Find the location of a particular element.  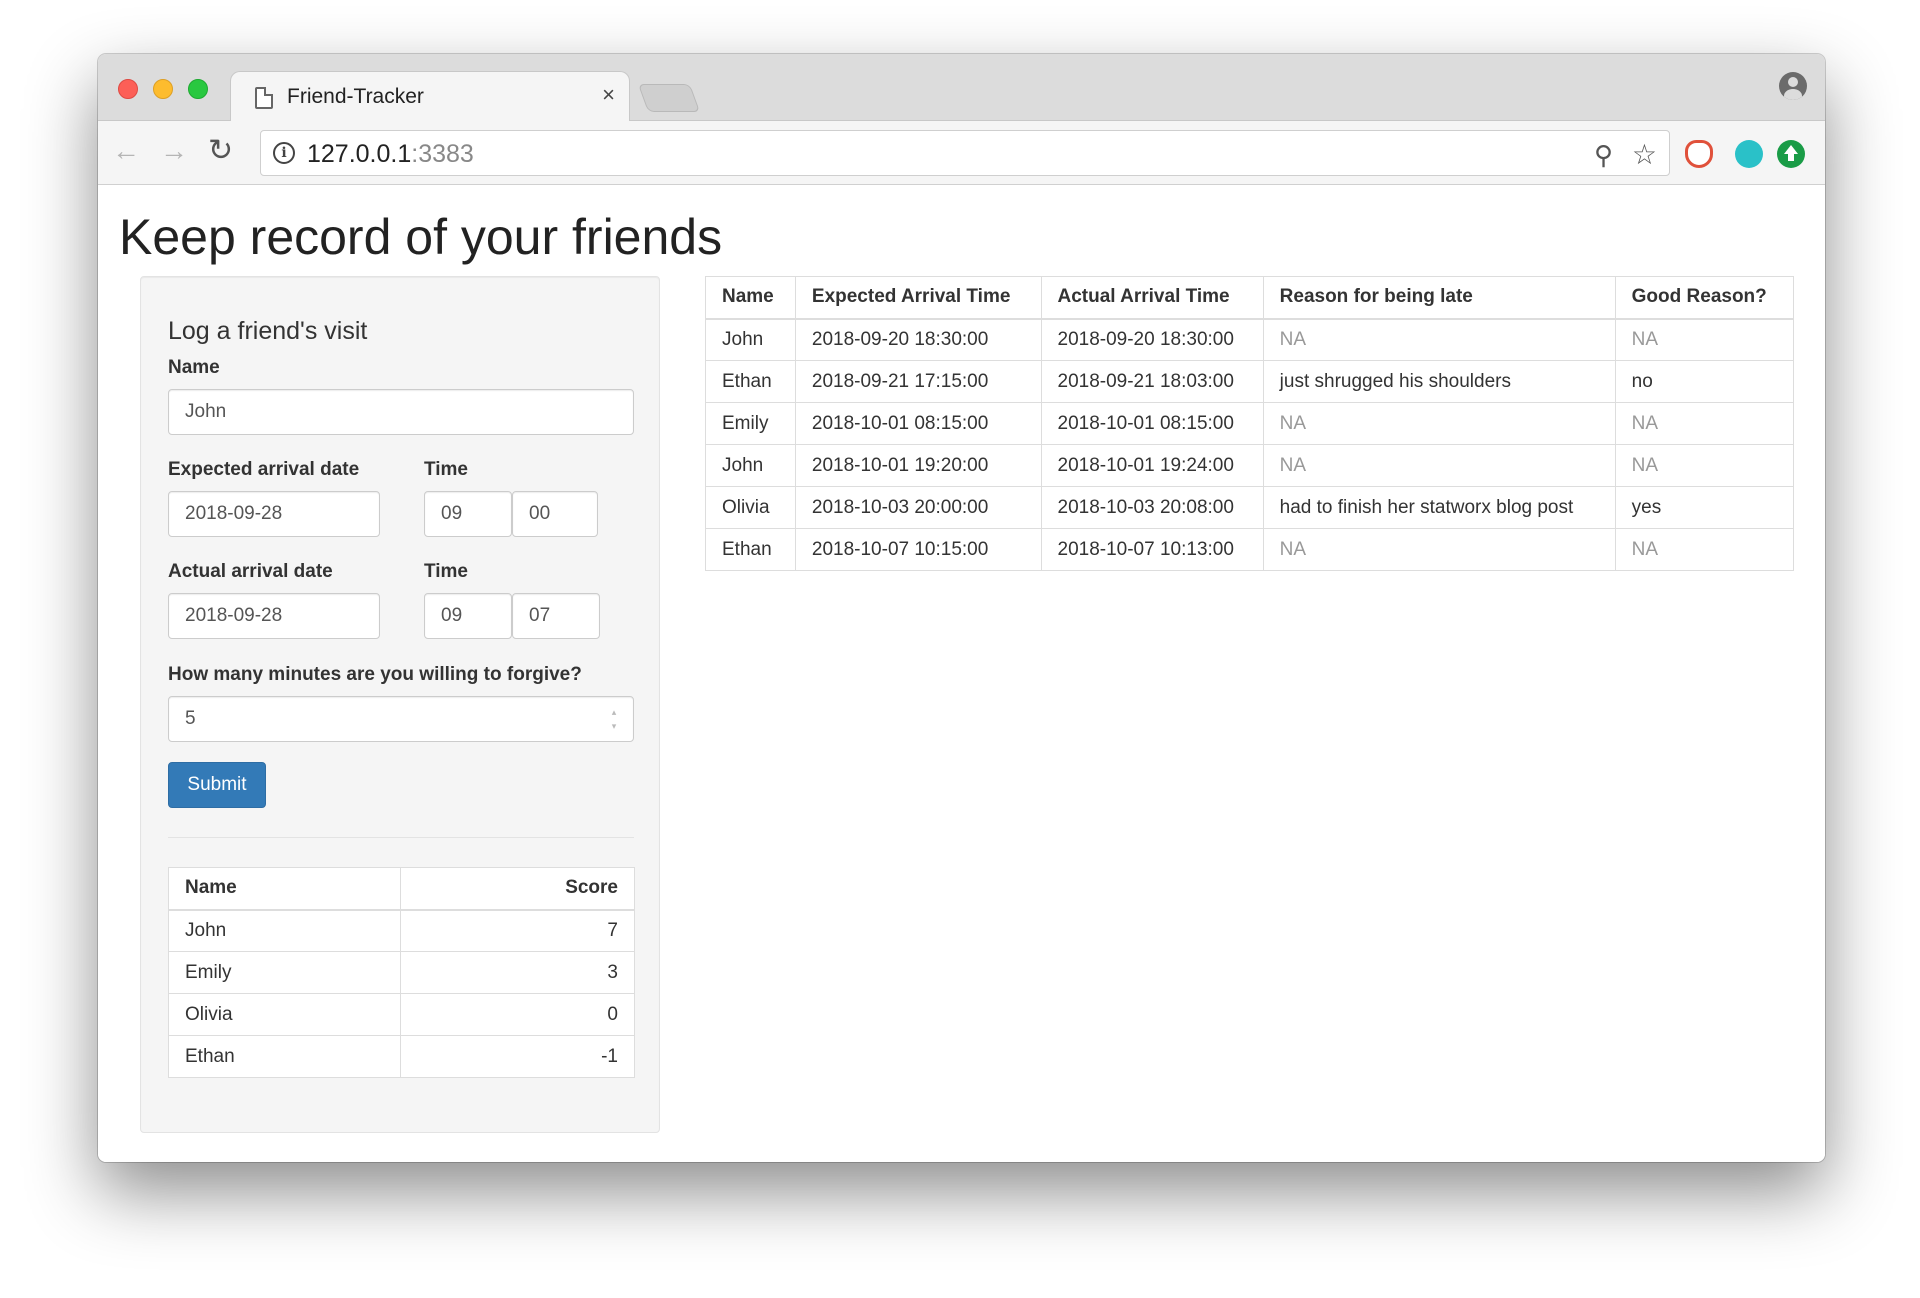

table-row: John 7 is located at coordinates (401, 930).